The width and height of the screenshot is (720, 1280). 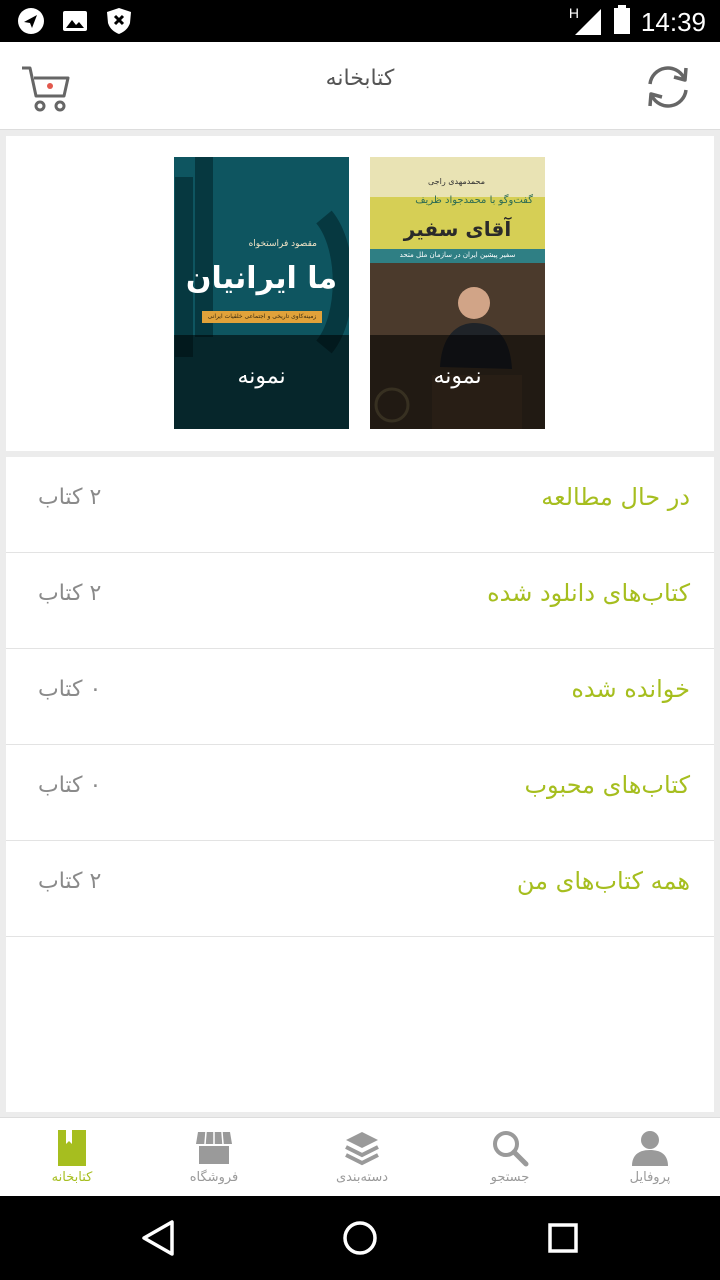 I want to click on recents-icon, so click(x=563, y=1238).